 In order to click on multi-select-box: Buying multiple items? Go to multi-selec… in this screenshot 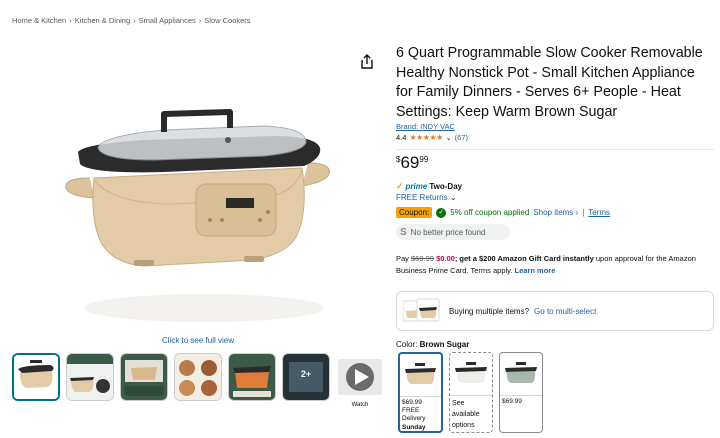, I will do `click(555, 311)`.